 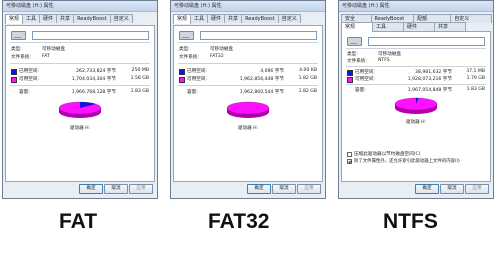 I want to click on fat32-caption: FAT32, so click(x=239, y=221).